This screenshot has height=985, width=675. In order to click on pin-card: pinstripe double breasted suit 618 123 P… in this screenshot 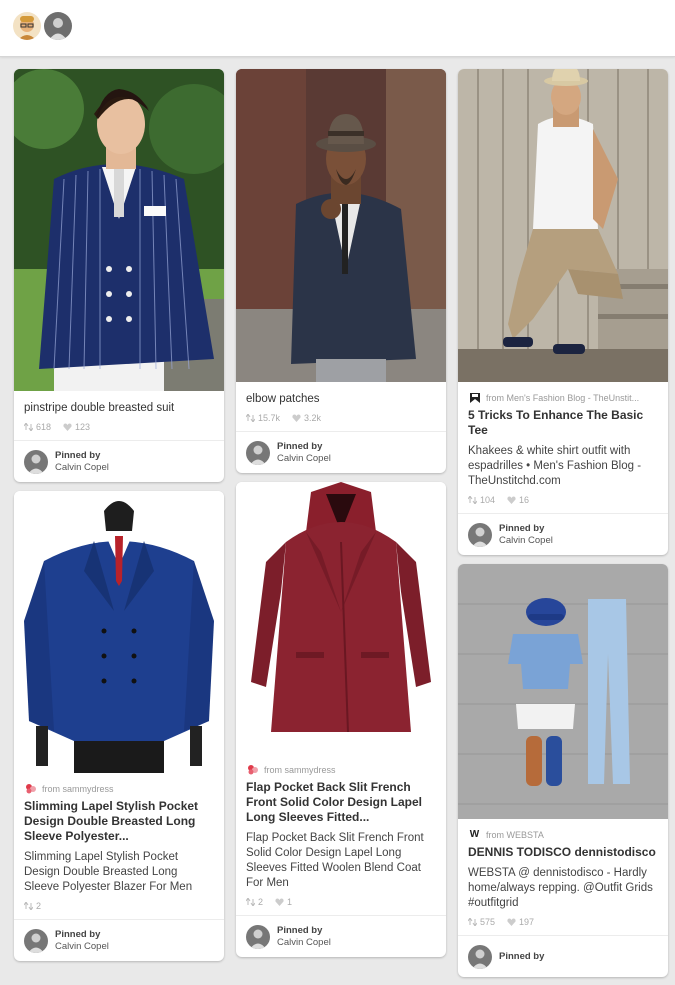, I will do `click(119, 275)`.